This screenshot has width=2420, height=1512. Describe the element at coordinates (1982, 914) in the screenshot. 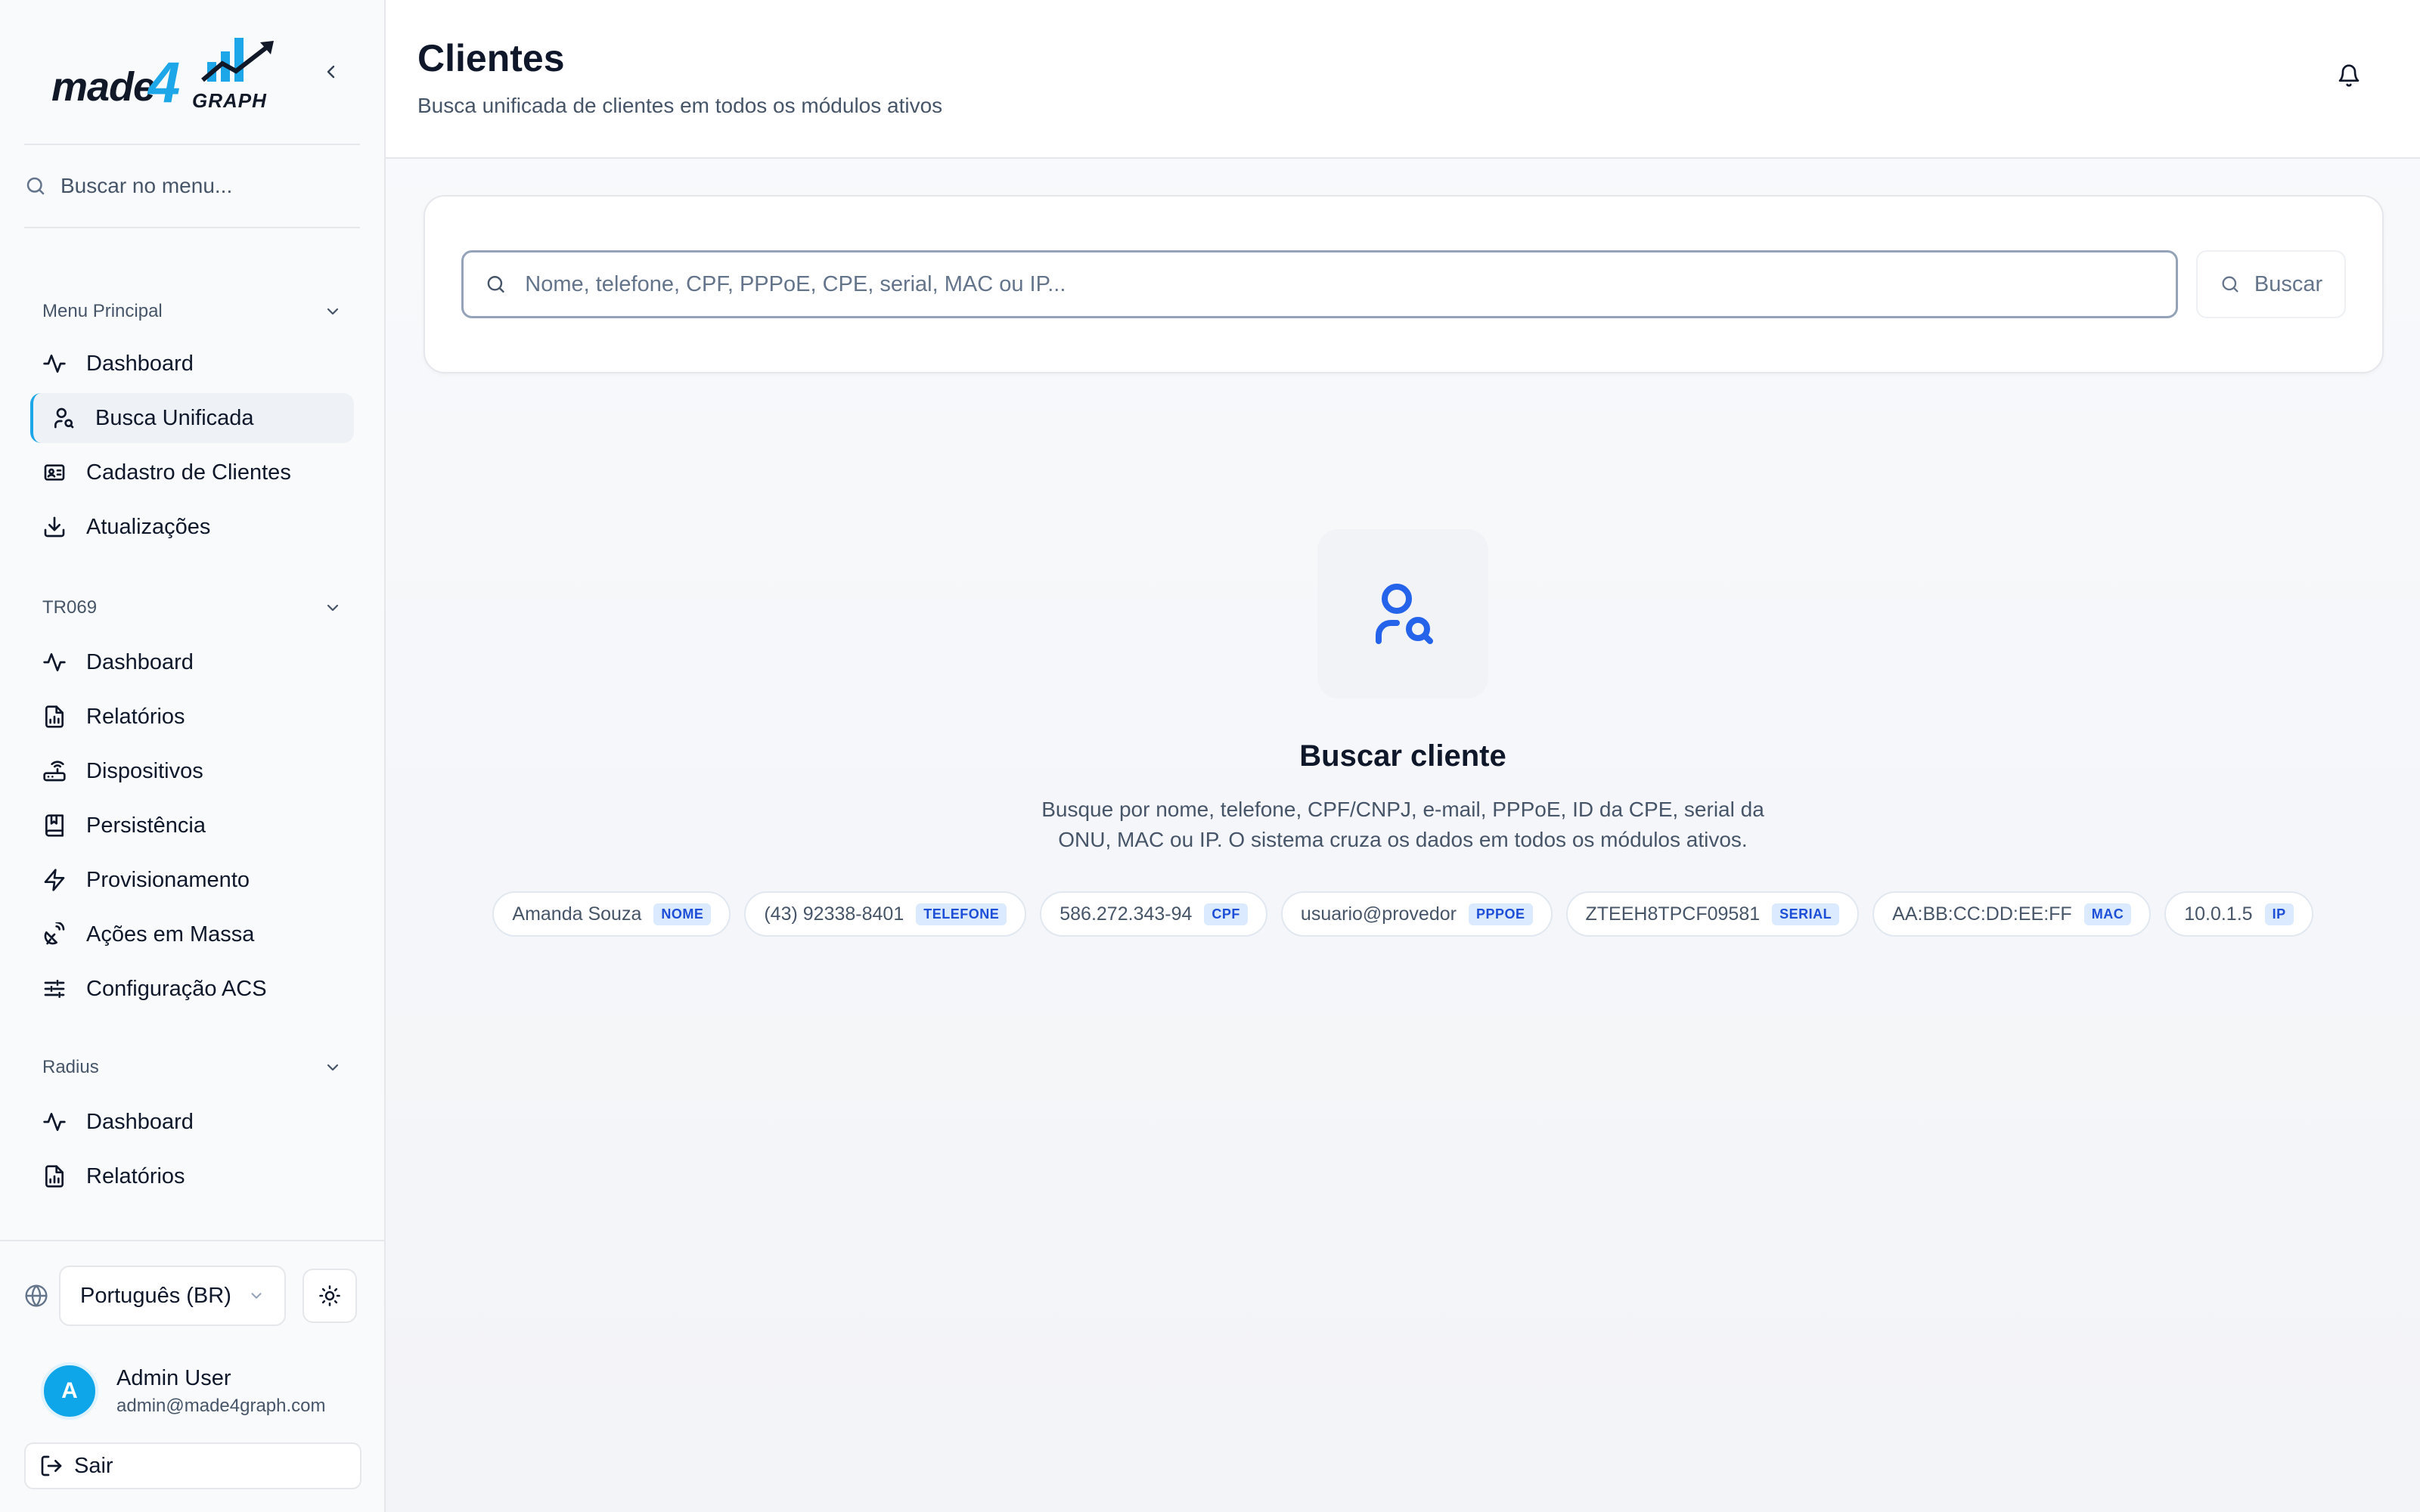

I see `example-value: AA:BB:CC:DD:EE:FF` at that location.